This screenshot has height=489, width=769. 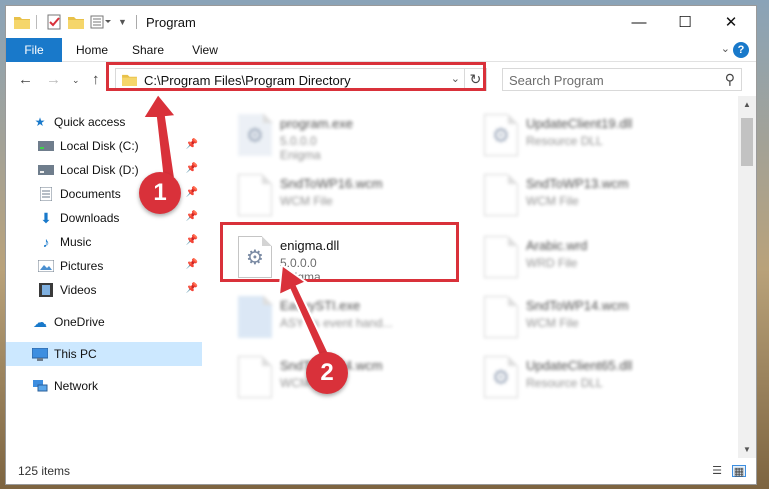 I want to click on forward-arrow-icon: →, so click(x=53, y=79).